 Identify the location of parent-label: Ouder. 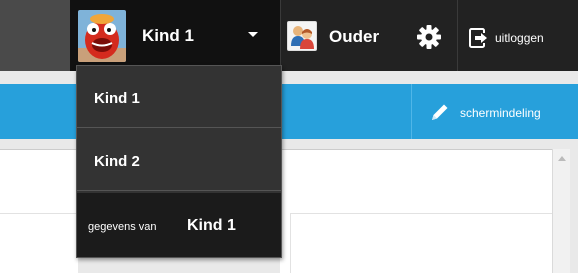
(354, 36).